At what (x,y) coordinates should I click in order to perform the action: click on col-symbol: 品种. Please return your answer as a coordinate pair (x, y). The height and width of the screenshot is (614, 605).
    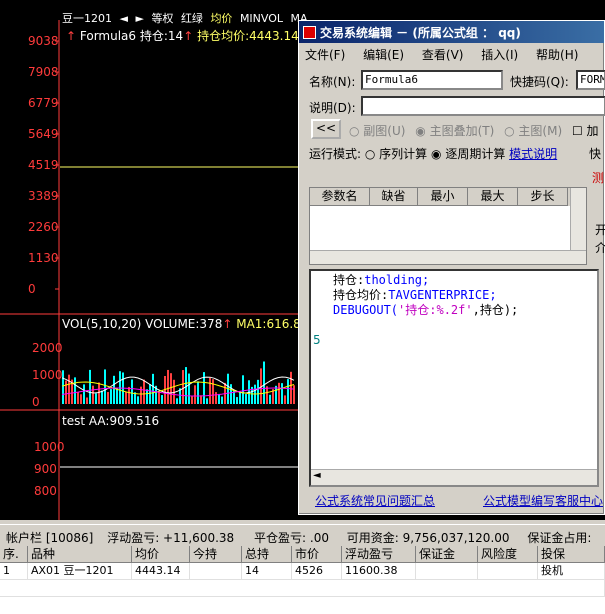
    Looking at the image, I should click on (80, 554).